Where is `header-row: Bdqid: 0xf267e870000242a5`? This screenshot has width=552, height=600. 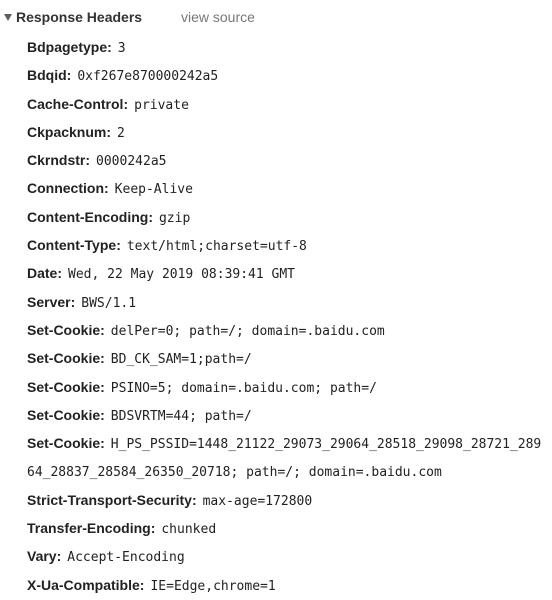 header-row: Bdqid: 0xf267e870000242a5 is located at coordinates (123, 76).